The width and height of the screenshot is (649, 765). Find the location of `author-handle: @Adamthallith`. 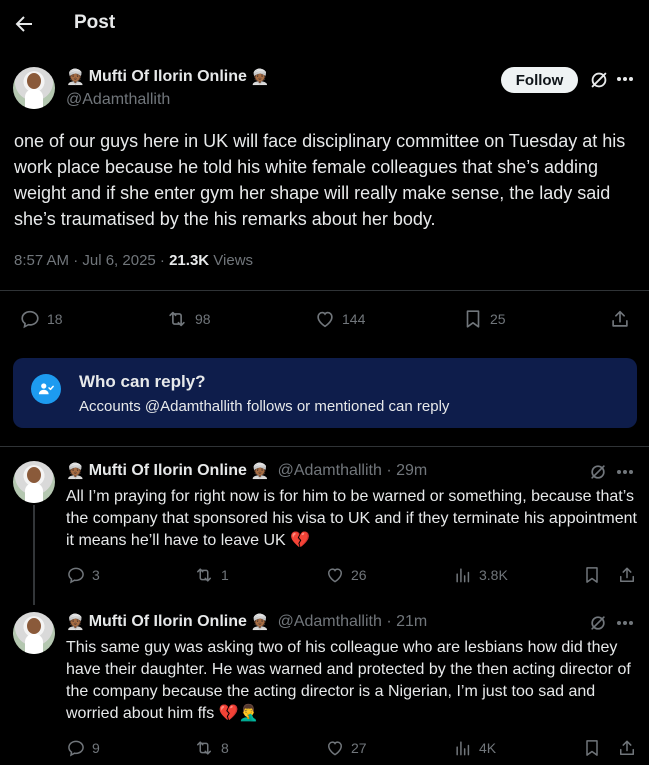

author-handle: @Adamthallith is located at coordinates (118, 100).